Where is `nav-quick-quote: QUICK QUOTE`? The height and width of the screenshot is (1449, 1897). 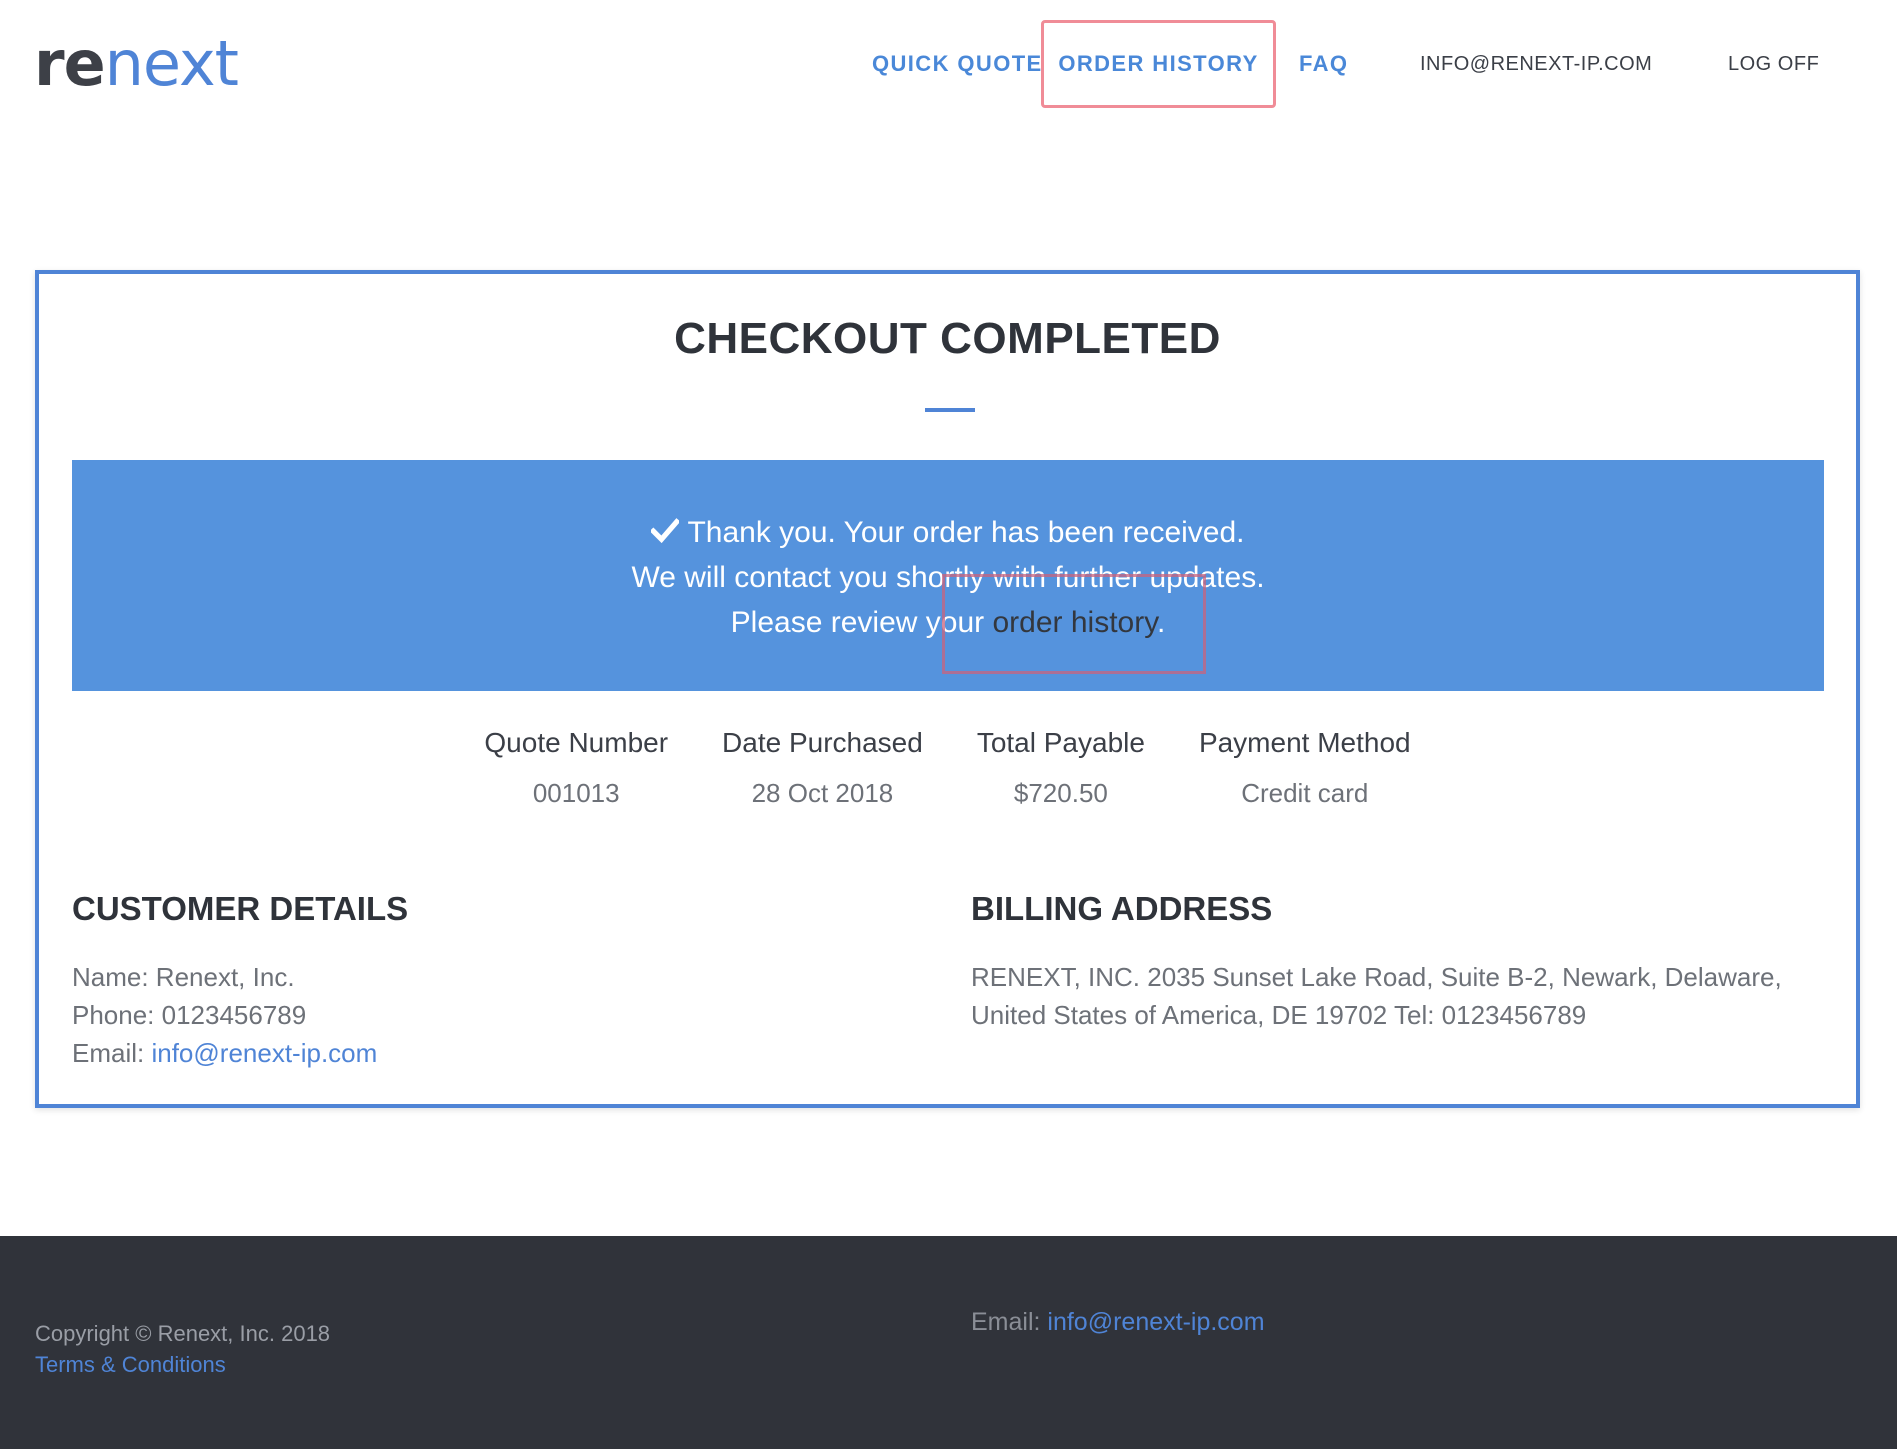
nav-quick-quote: QUICK QUOTE is located at coordinates (957, 64).